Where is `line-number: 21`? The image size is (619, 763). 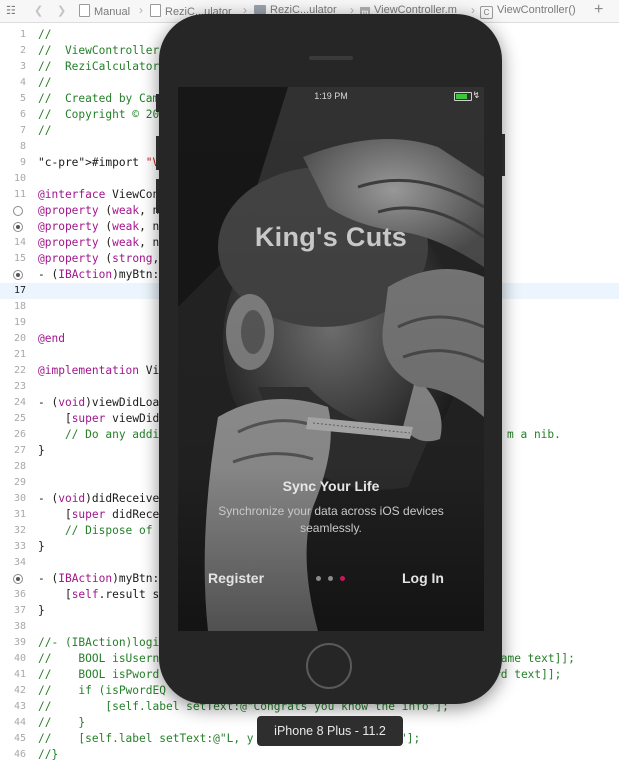 line-number: 21 is located at coordinates (13, 355).